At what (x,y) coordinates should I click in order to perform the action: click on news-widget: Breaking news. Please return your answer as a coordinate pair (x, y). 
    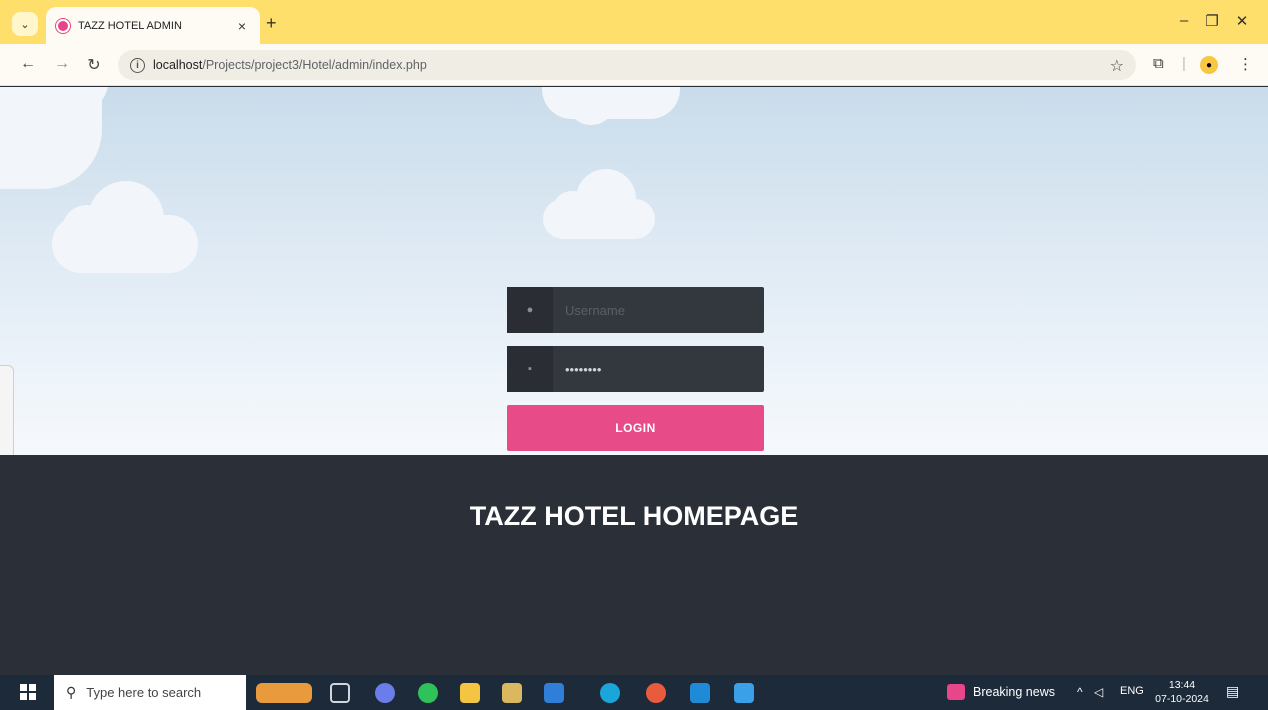
    Looking at the image, I should click on (1001, 692).